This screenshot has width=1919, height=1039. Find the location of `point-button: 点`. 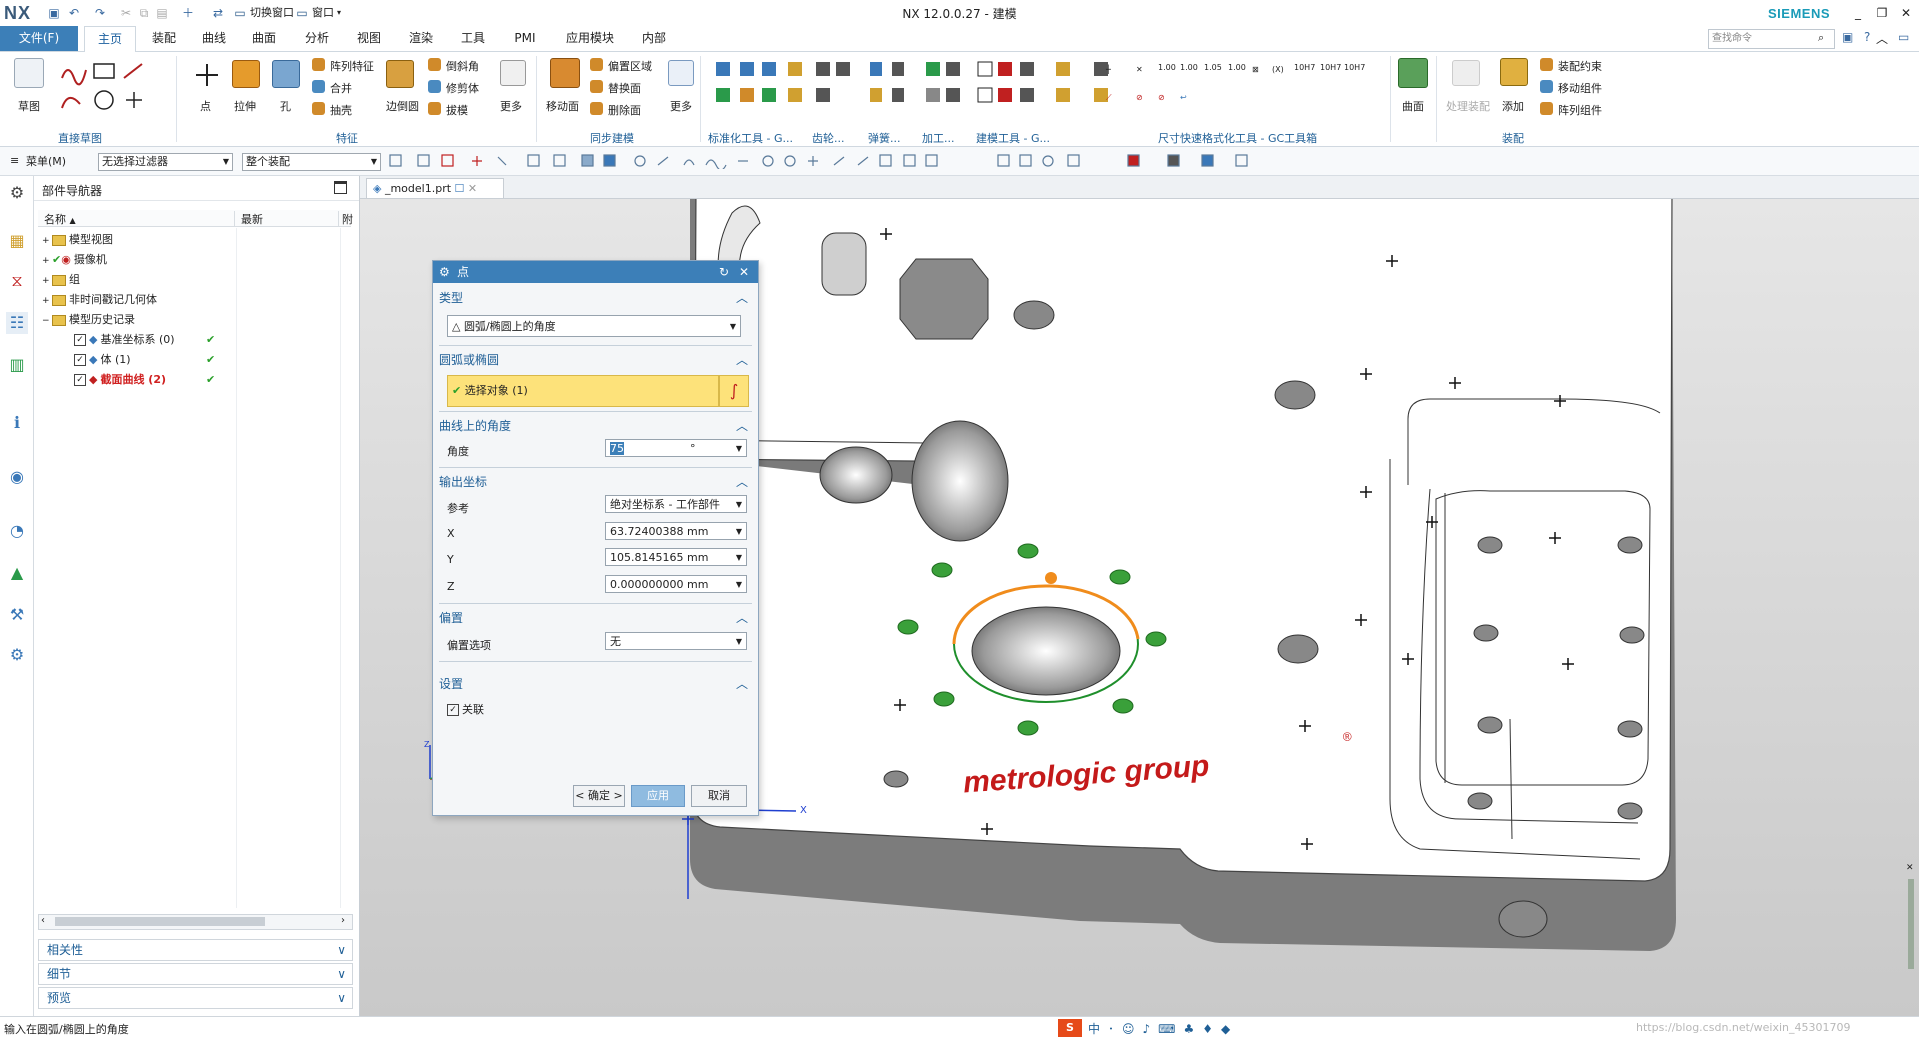

point-button: 点 is located at coordinates (205, 106).